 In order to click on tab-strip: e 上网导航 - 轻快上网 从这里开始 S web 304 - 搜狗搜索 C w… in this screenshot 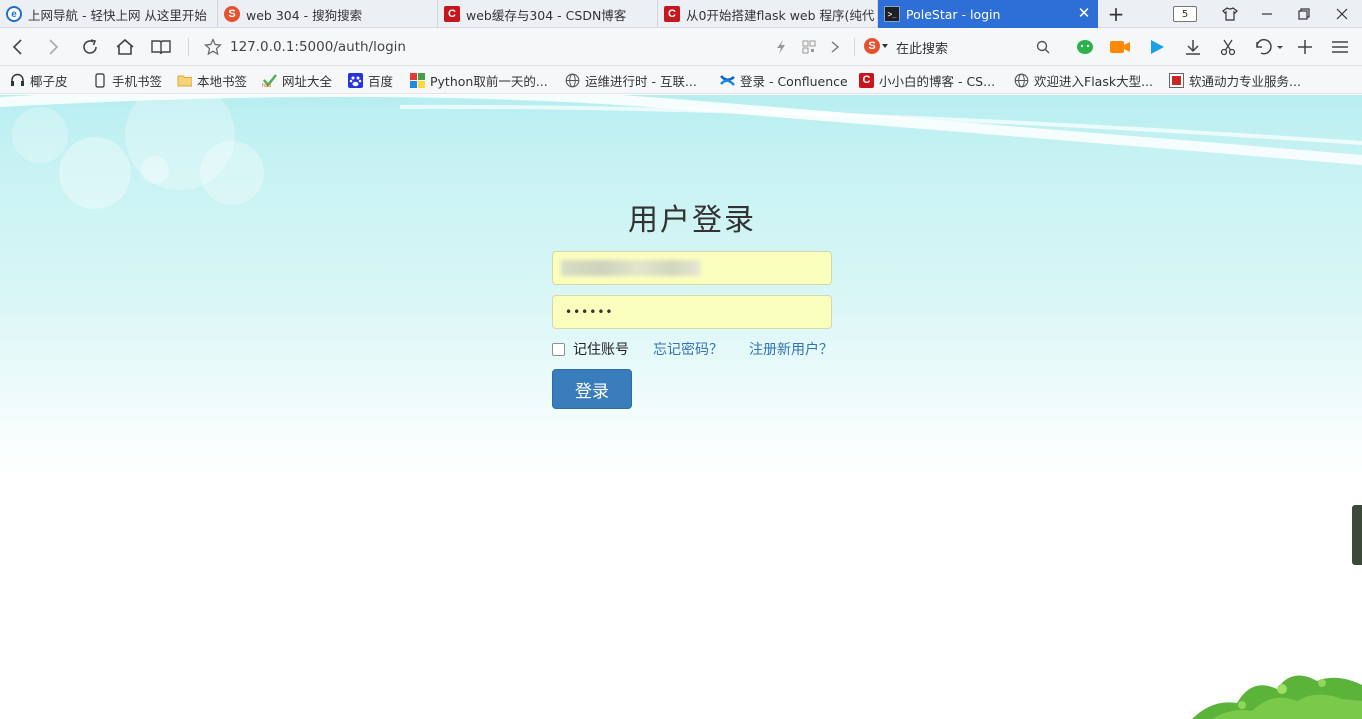, I will do `click(681, 14)`.